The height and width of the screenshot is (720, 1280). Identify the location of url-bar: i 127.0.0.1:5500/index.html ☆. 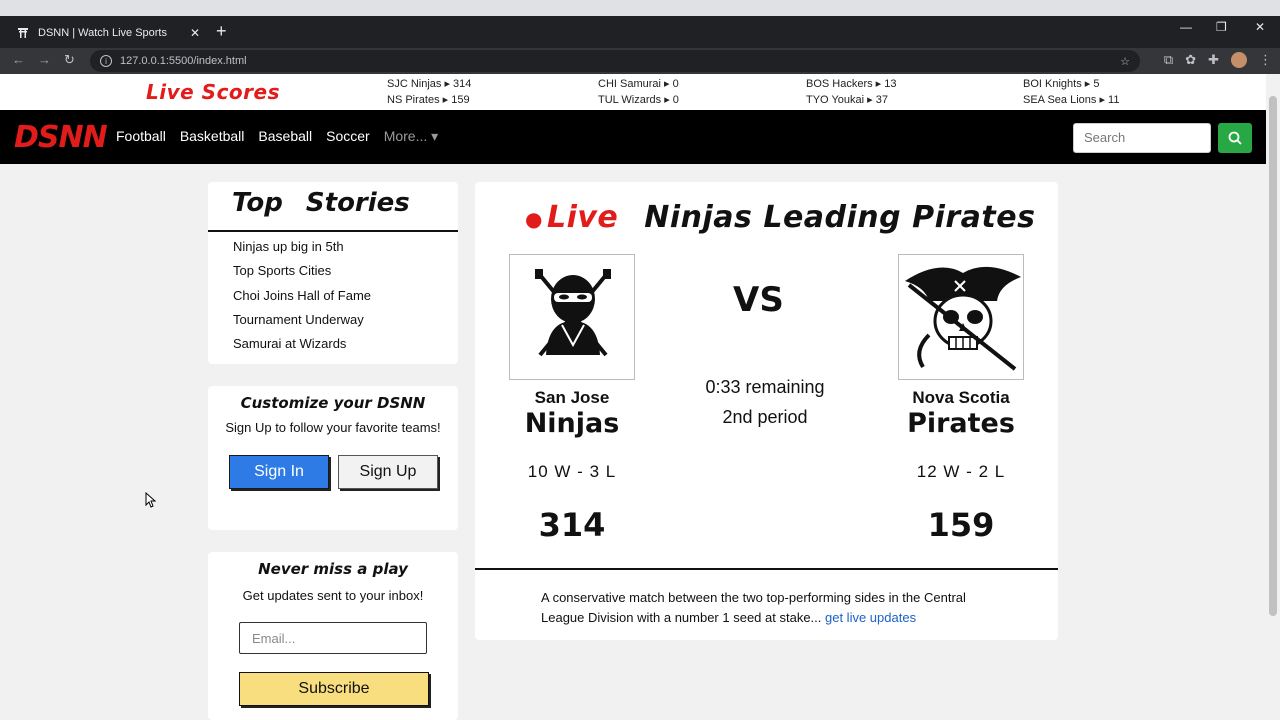
(615, 61).